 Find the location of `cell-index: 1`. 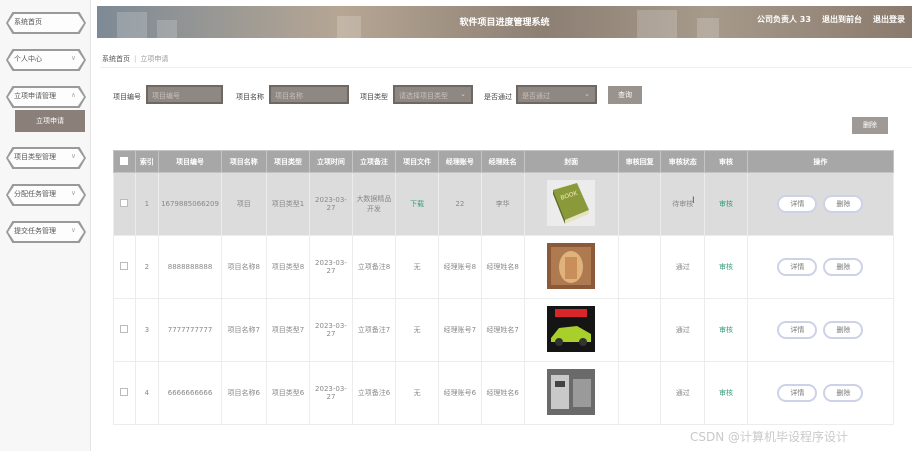

cell-index: 1 is located at coordinates (147, 204).